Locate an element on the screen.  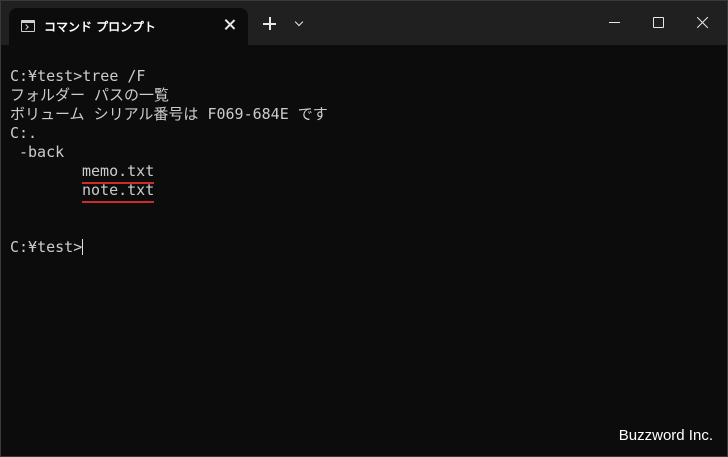
volume-serial-line: ボリューム シリアル番号は F069-684E です is located at coordinates (169, 114).